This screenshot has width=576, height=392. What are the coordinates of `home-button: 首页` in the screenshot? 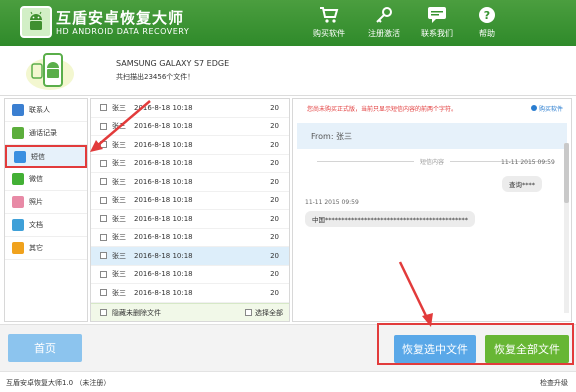 It's located at (45, 348).